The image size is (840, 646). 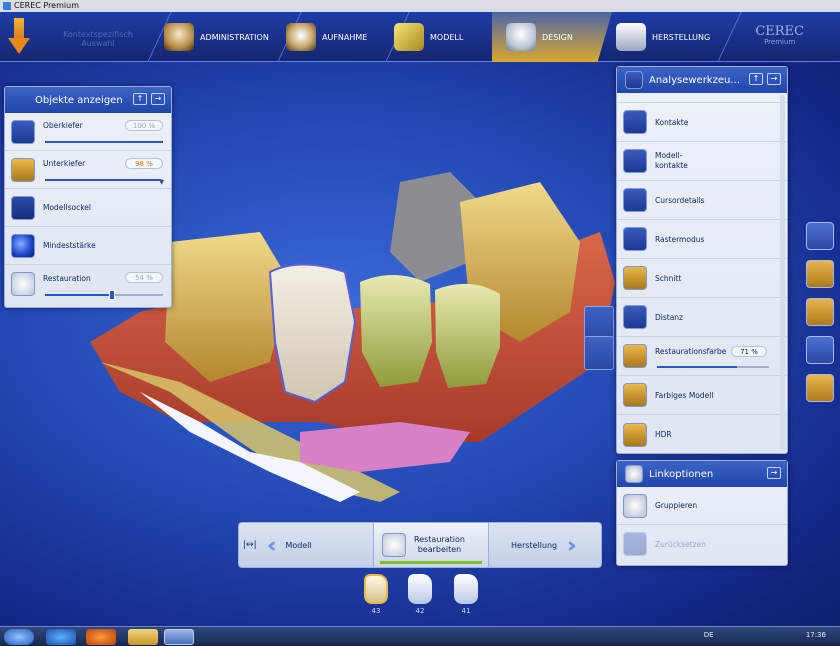 What do you see at coordinates (420, 611) in the screenshot?
I see `tooth-number: 42` at bounding box center [420, 611].